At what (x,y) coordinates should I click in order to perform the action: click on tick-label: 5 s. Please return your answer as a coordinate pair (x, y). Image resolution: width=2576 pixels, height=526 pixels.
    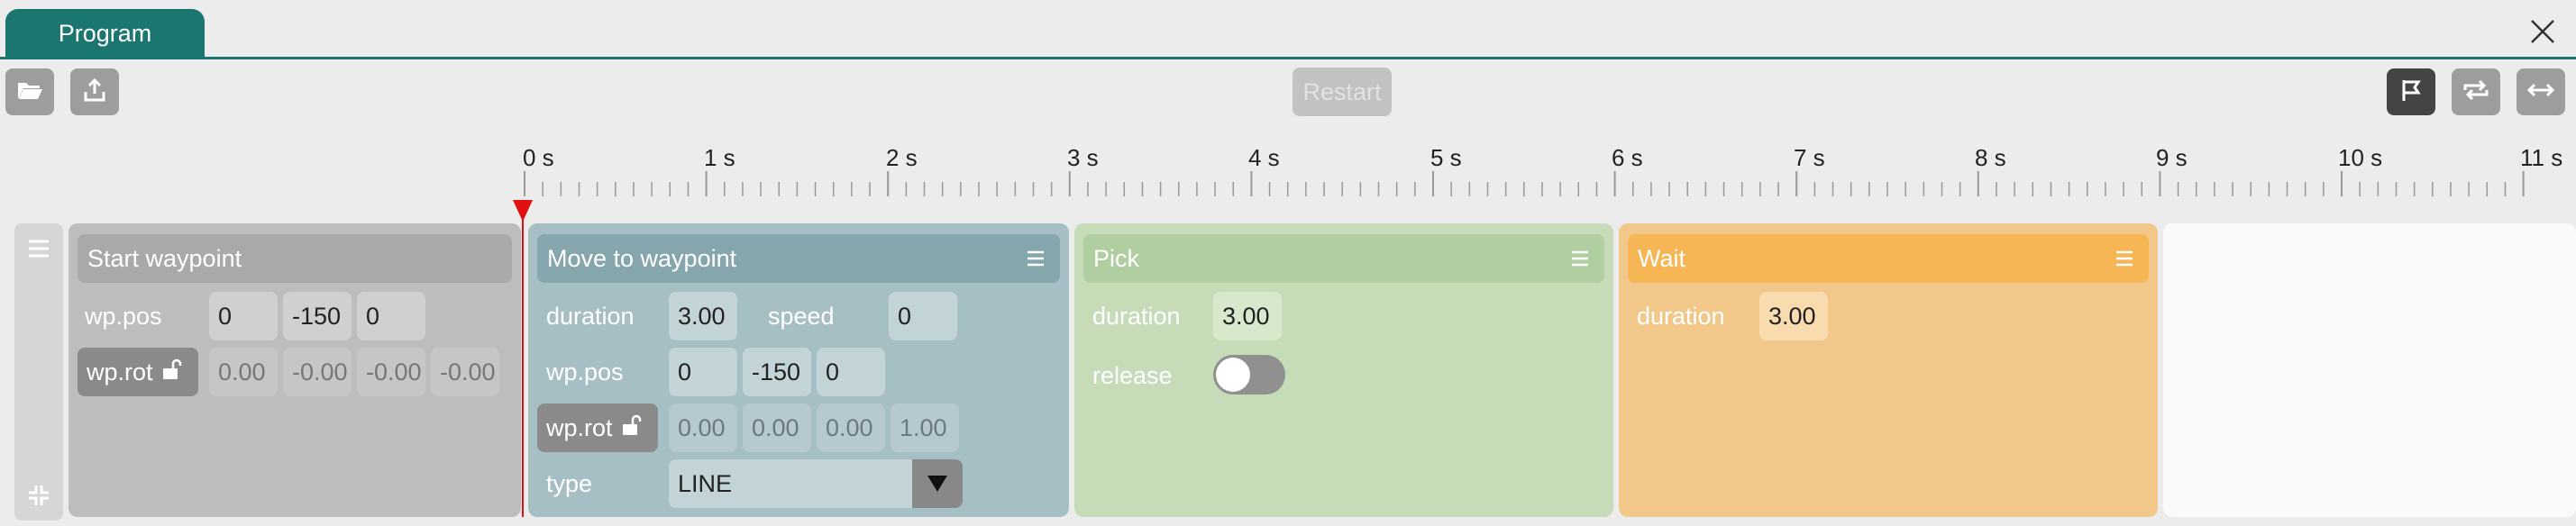
    Looking at the image, I should click on (1446, 157).